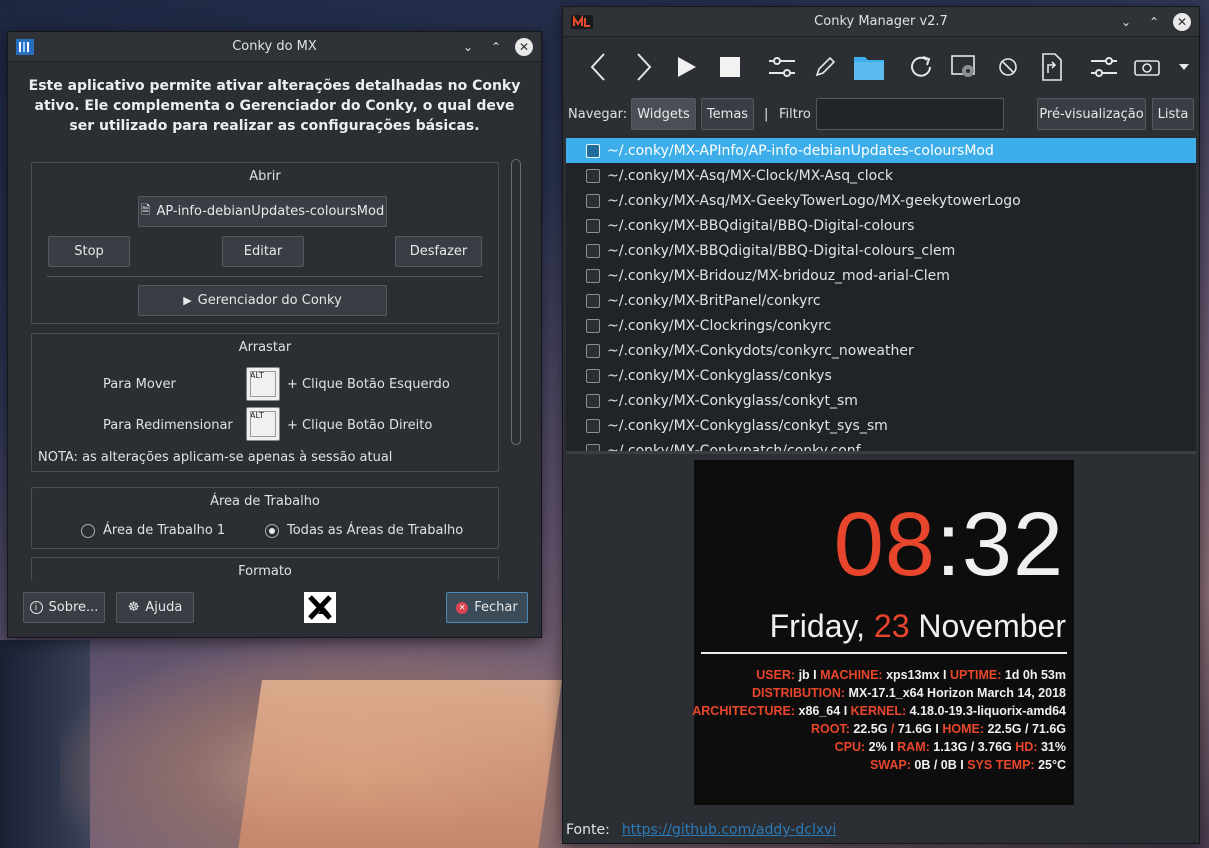  Describe the element at coordinates (270, 211) in the screenshot. I see `open-file-label: AP-info-debianUpdates-coloursMod` at that location.